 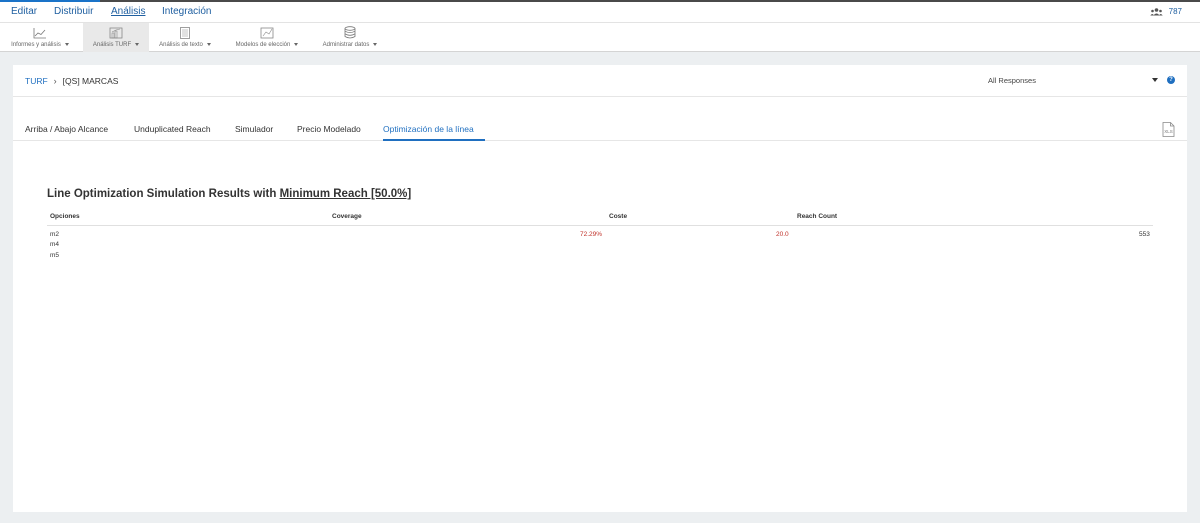 What do you see at coordinates (65, 216) in the screenshot?
I see `col-opciones: Opciones` at bounding box center [65, 216].